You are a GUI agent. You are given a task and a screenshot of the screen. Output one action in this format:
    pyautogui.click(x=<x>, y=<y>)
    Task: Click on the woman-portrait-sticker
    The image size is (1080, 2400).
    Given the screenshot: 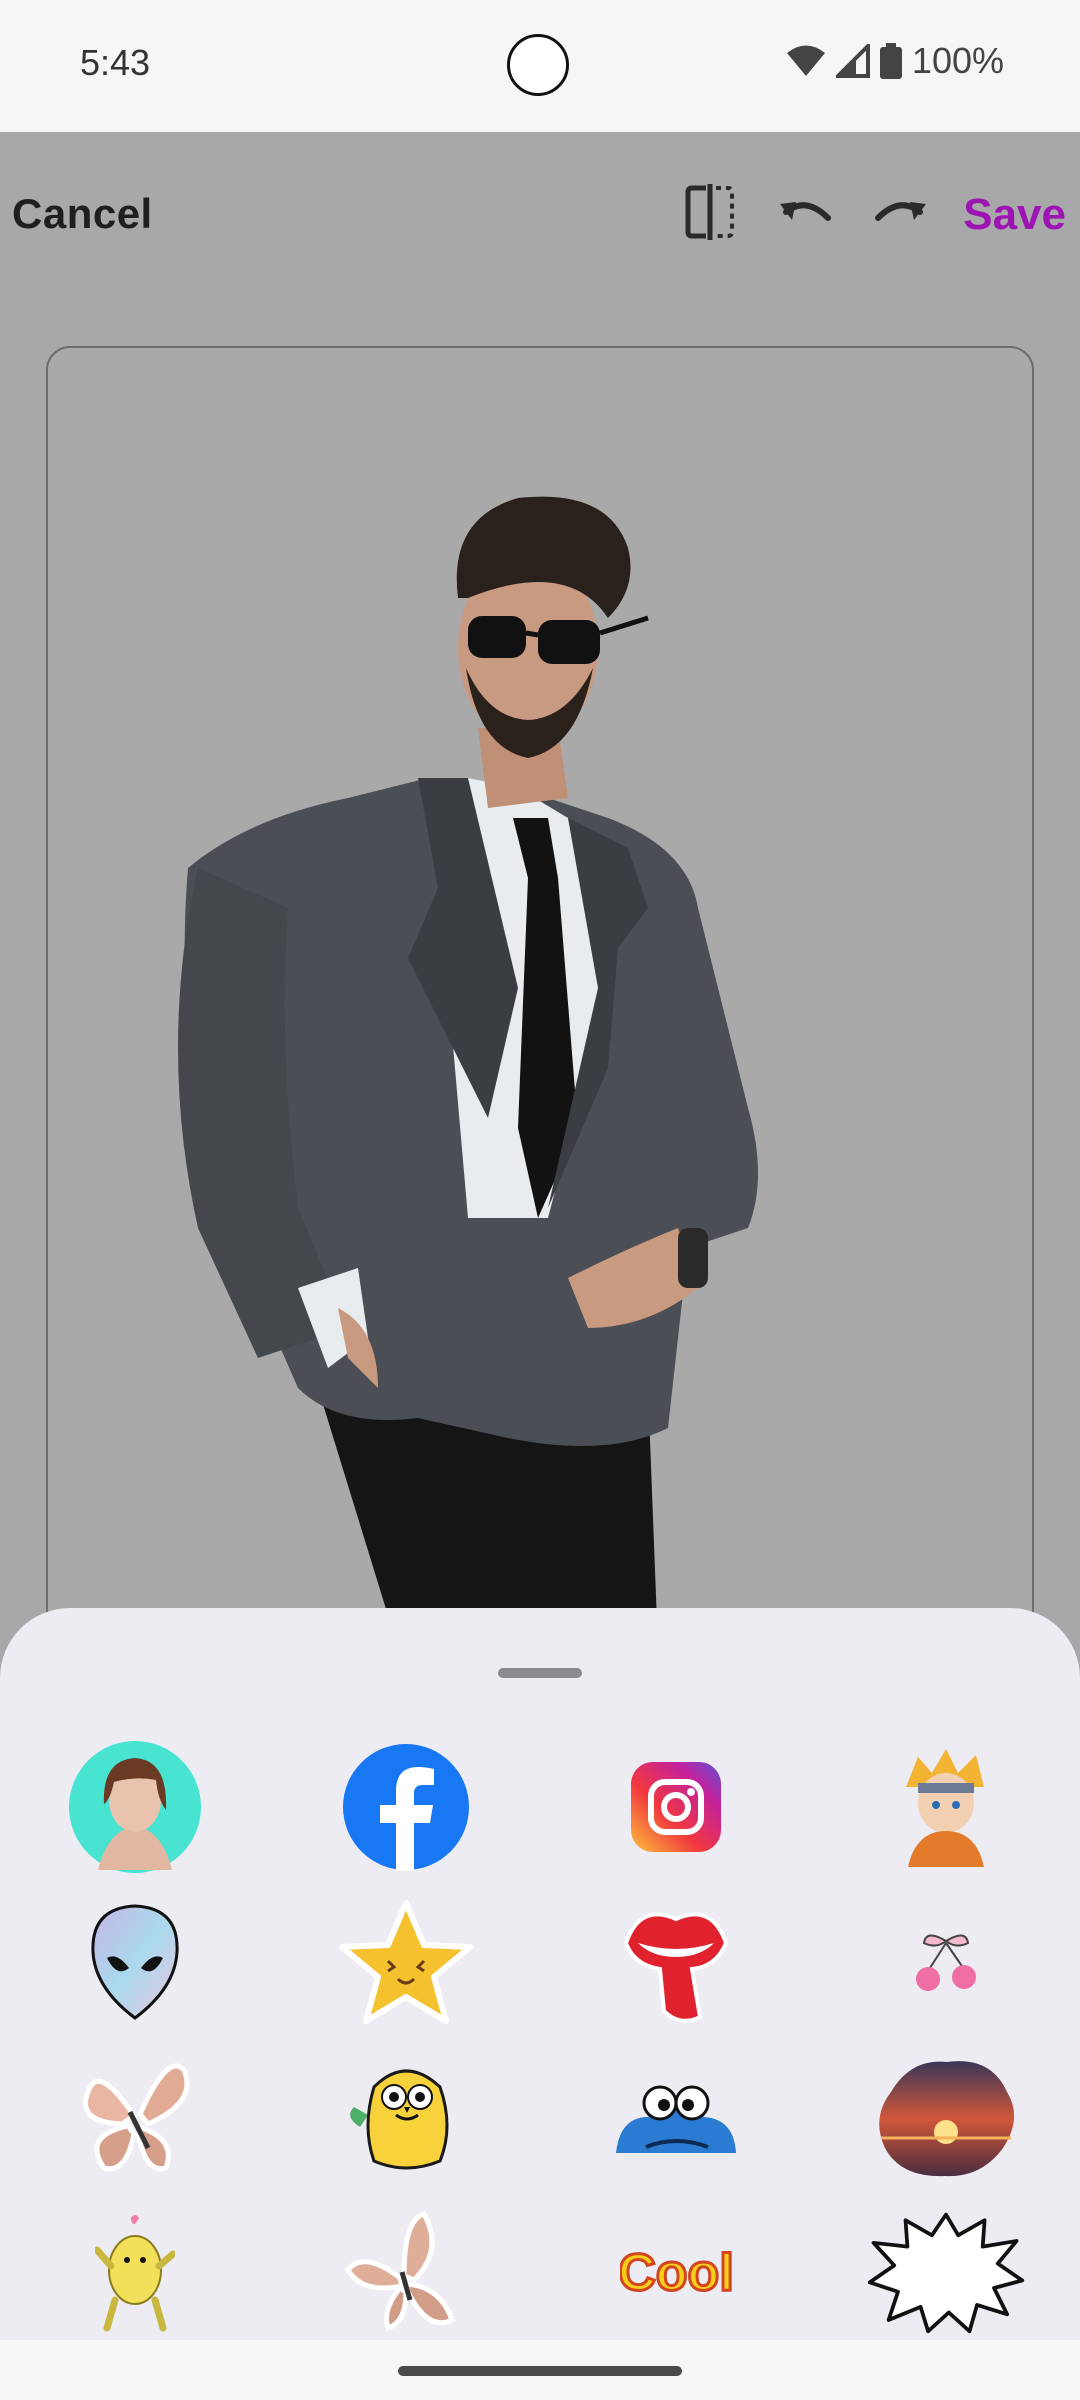 What is the action you would take?
    pyautogui.click(x=135, y=1807)
    